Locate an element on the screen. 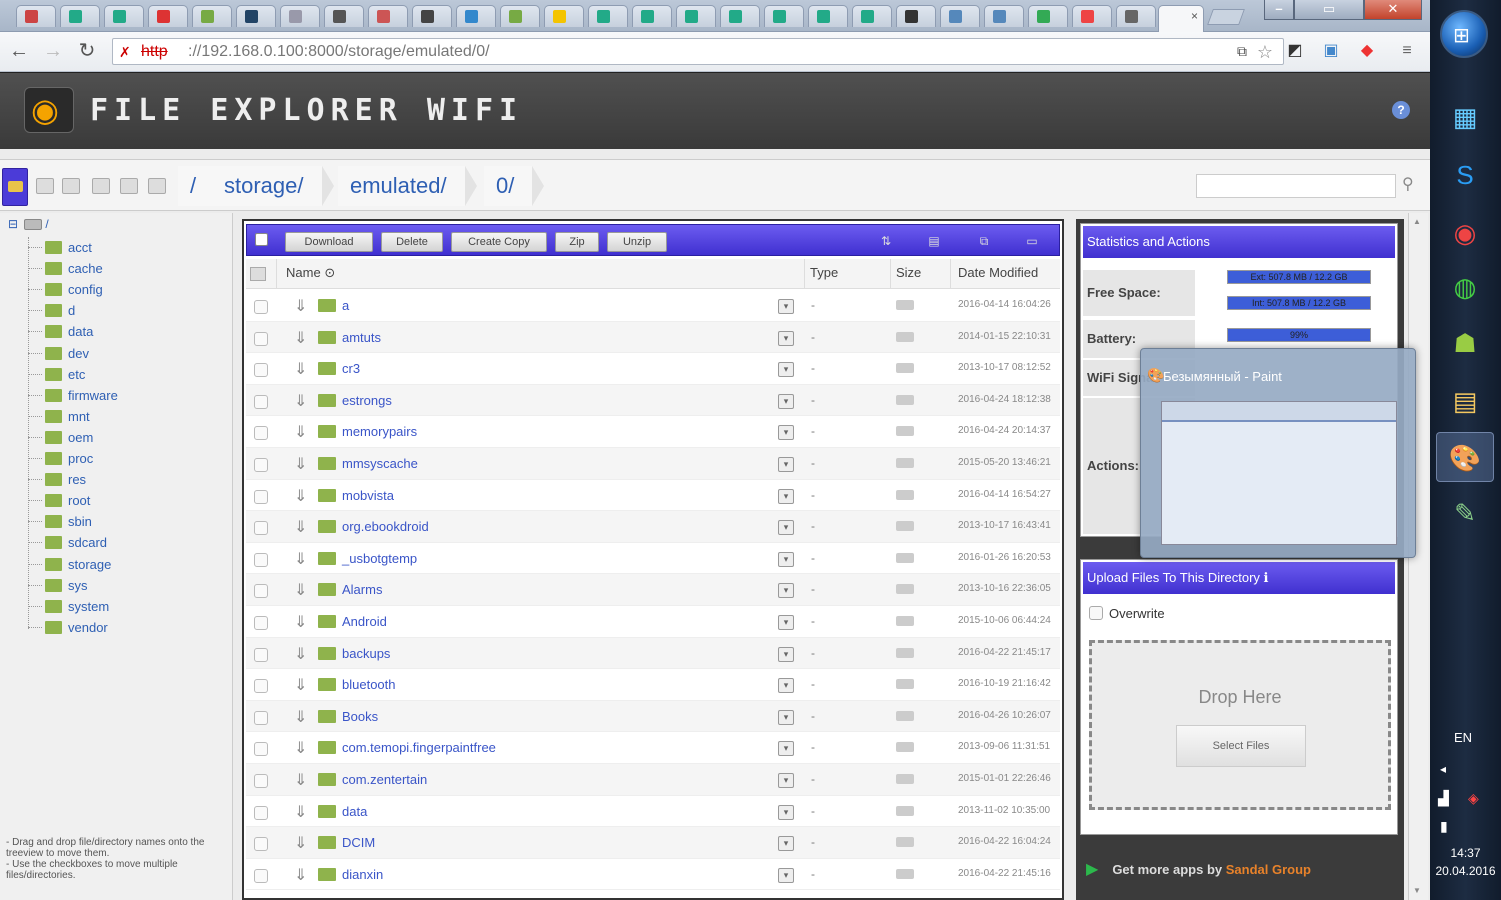 The image size is (1501, 900). scroll-down-icon: ▼ is located at coordinates (1417, 890).